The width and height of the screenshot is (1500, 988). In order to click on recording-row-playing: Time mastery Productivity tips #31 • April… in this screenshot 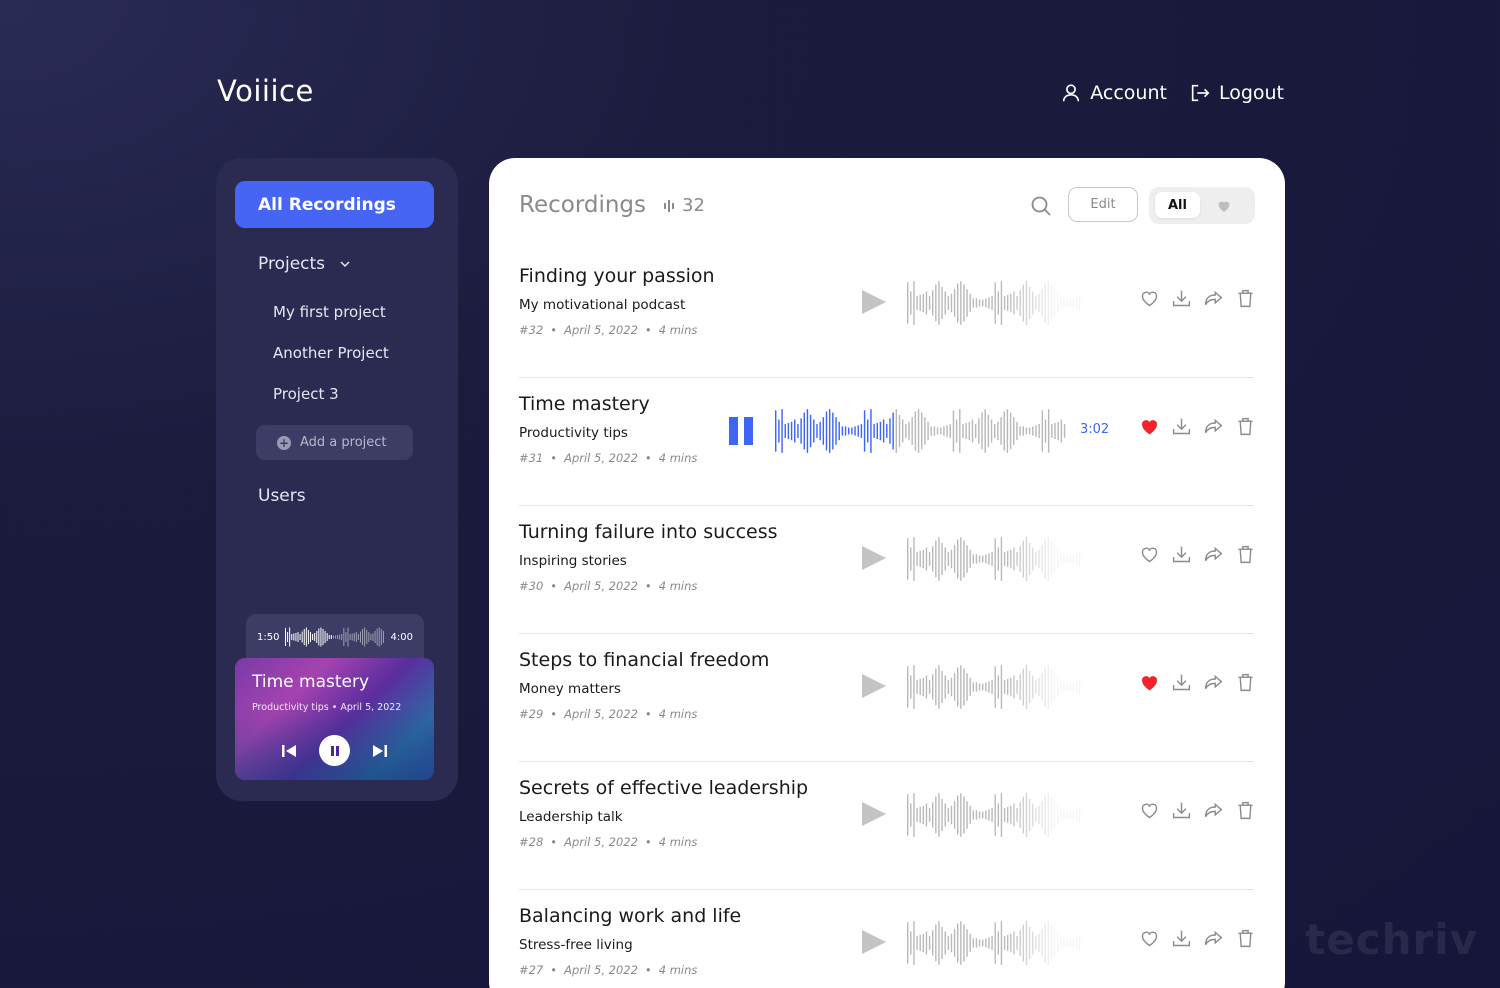, I will do `click(886, 442)`.